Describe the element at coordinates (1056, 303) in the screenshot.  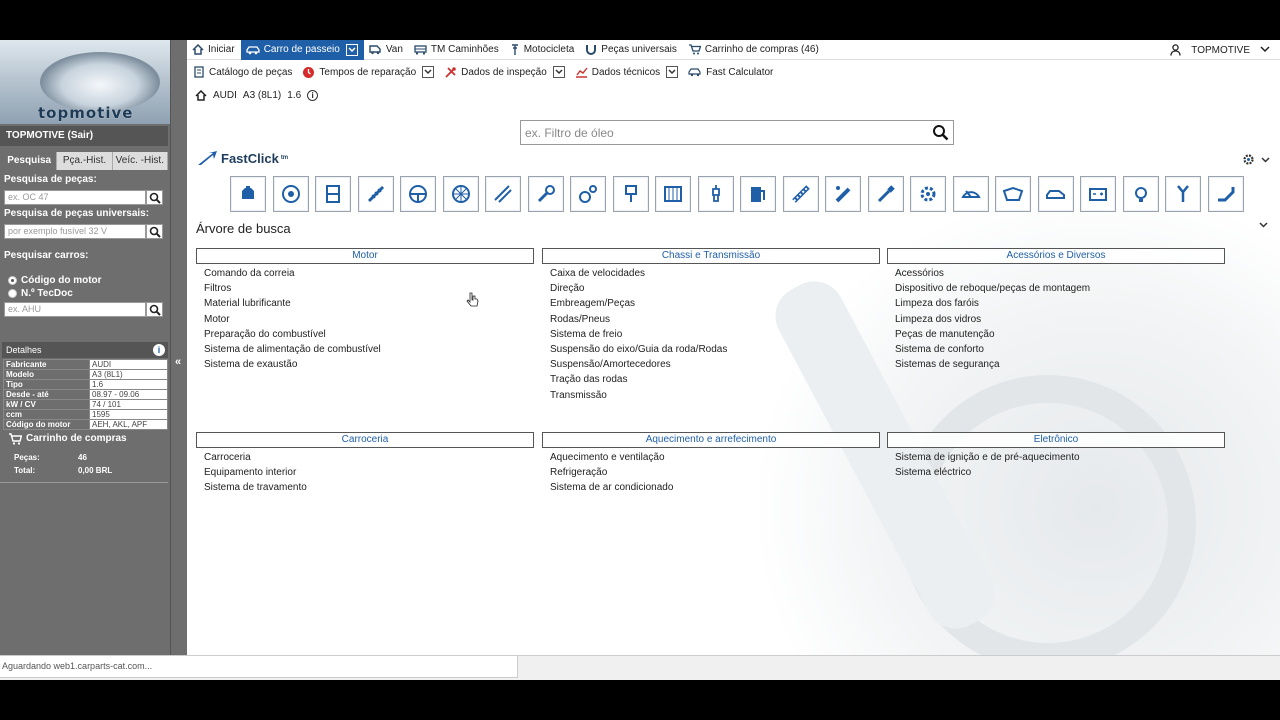
I see `category-item: Limpeza dos faróis` at that location.